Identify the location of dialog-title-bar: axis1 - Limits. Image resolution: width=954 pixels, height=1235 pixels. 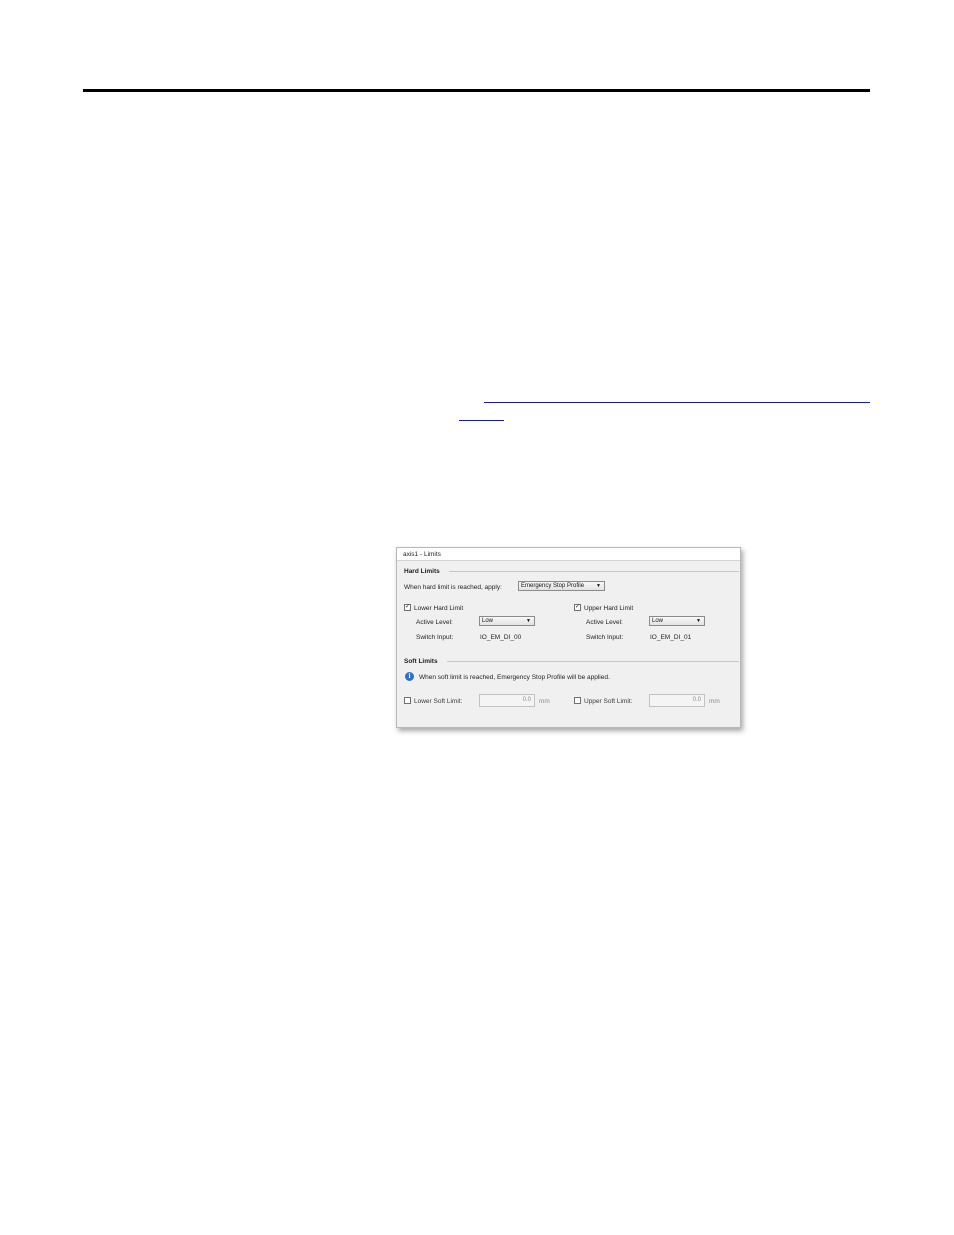
(568, 554).